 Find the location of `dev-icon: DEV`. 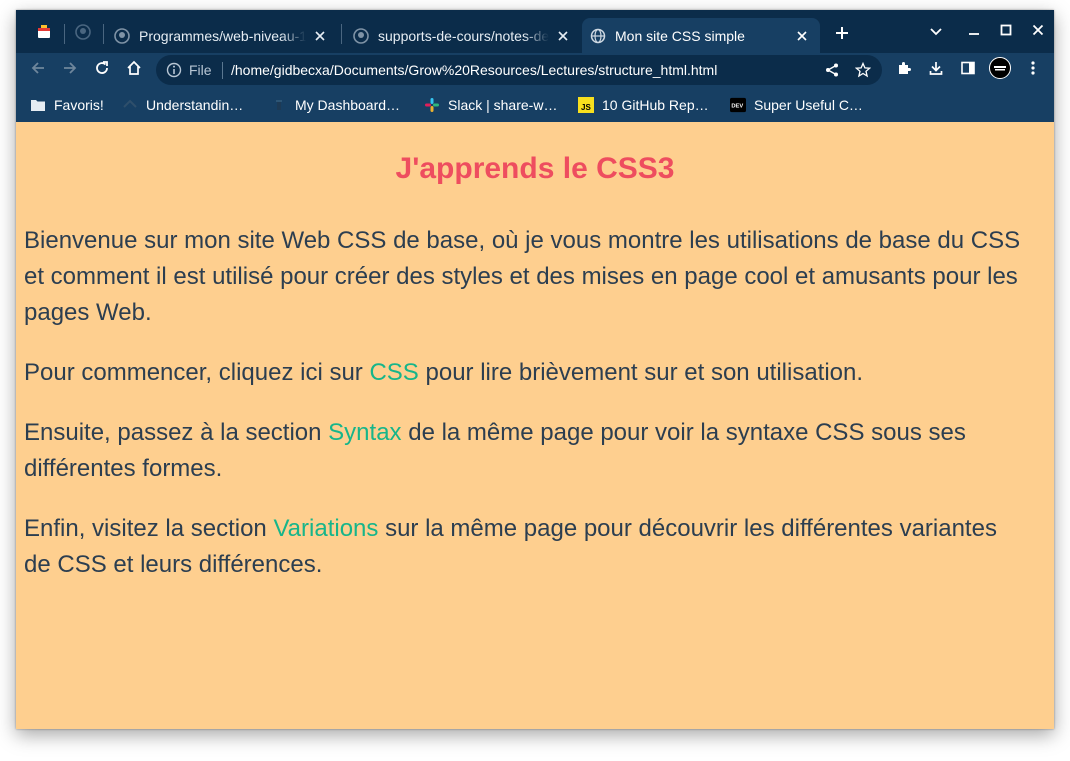

dev-icon: DEV is located at coordinates (738, 105).